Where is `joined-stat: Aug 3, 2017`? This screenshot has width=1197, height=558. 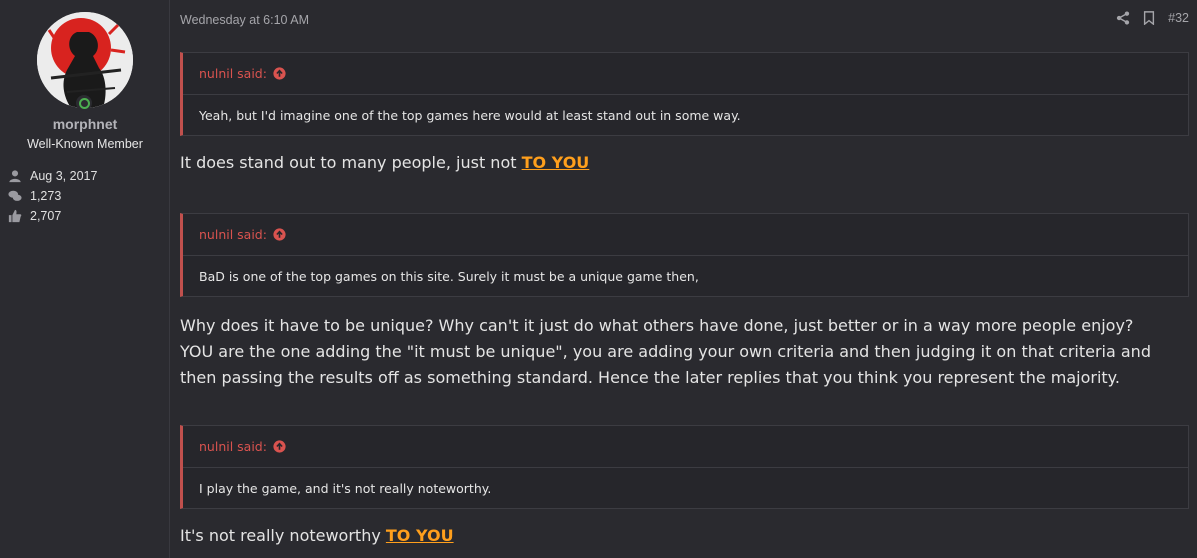 joined-stat: Aug 3, 2017 is located at coordinates (52, 176).